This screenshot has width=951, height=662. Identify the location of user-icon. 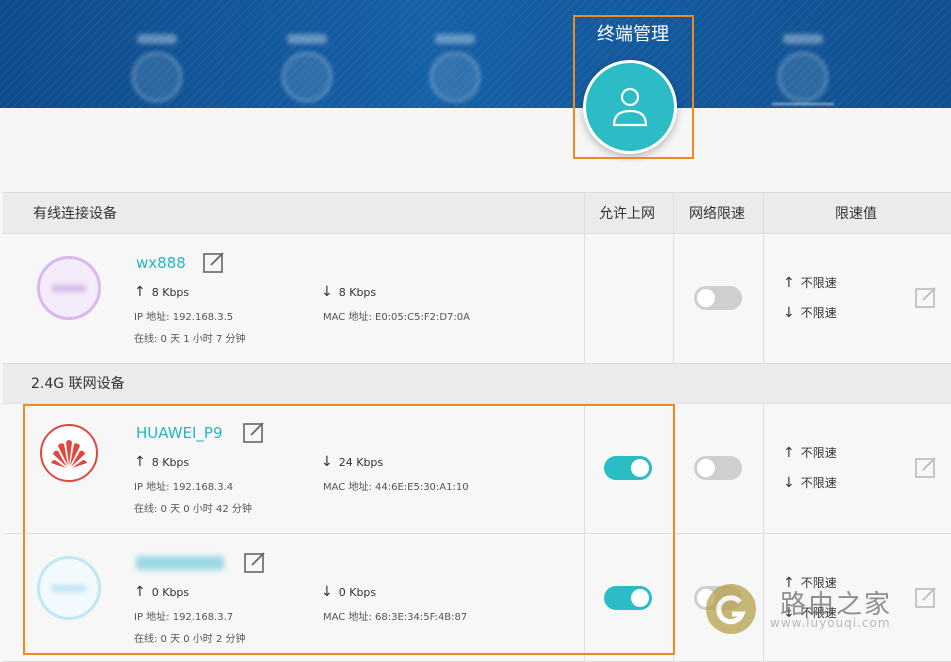
(630, 107).